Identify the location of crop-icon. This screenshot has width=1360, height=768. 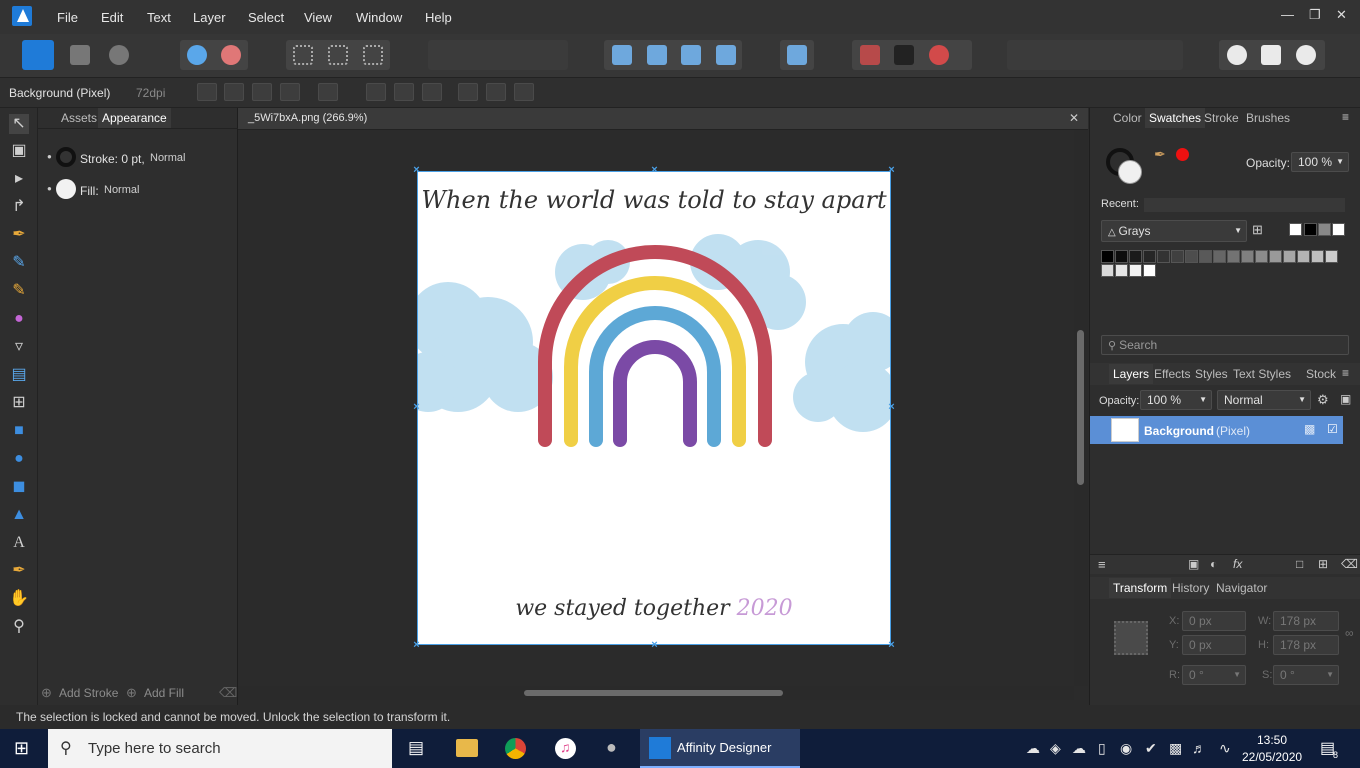
(290, 92).